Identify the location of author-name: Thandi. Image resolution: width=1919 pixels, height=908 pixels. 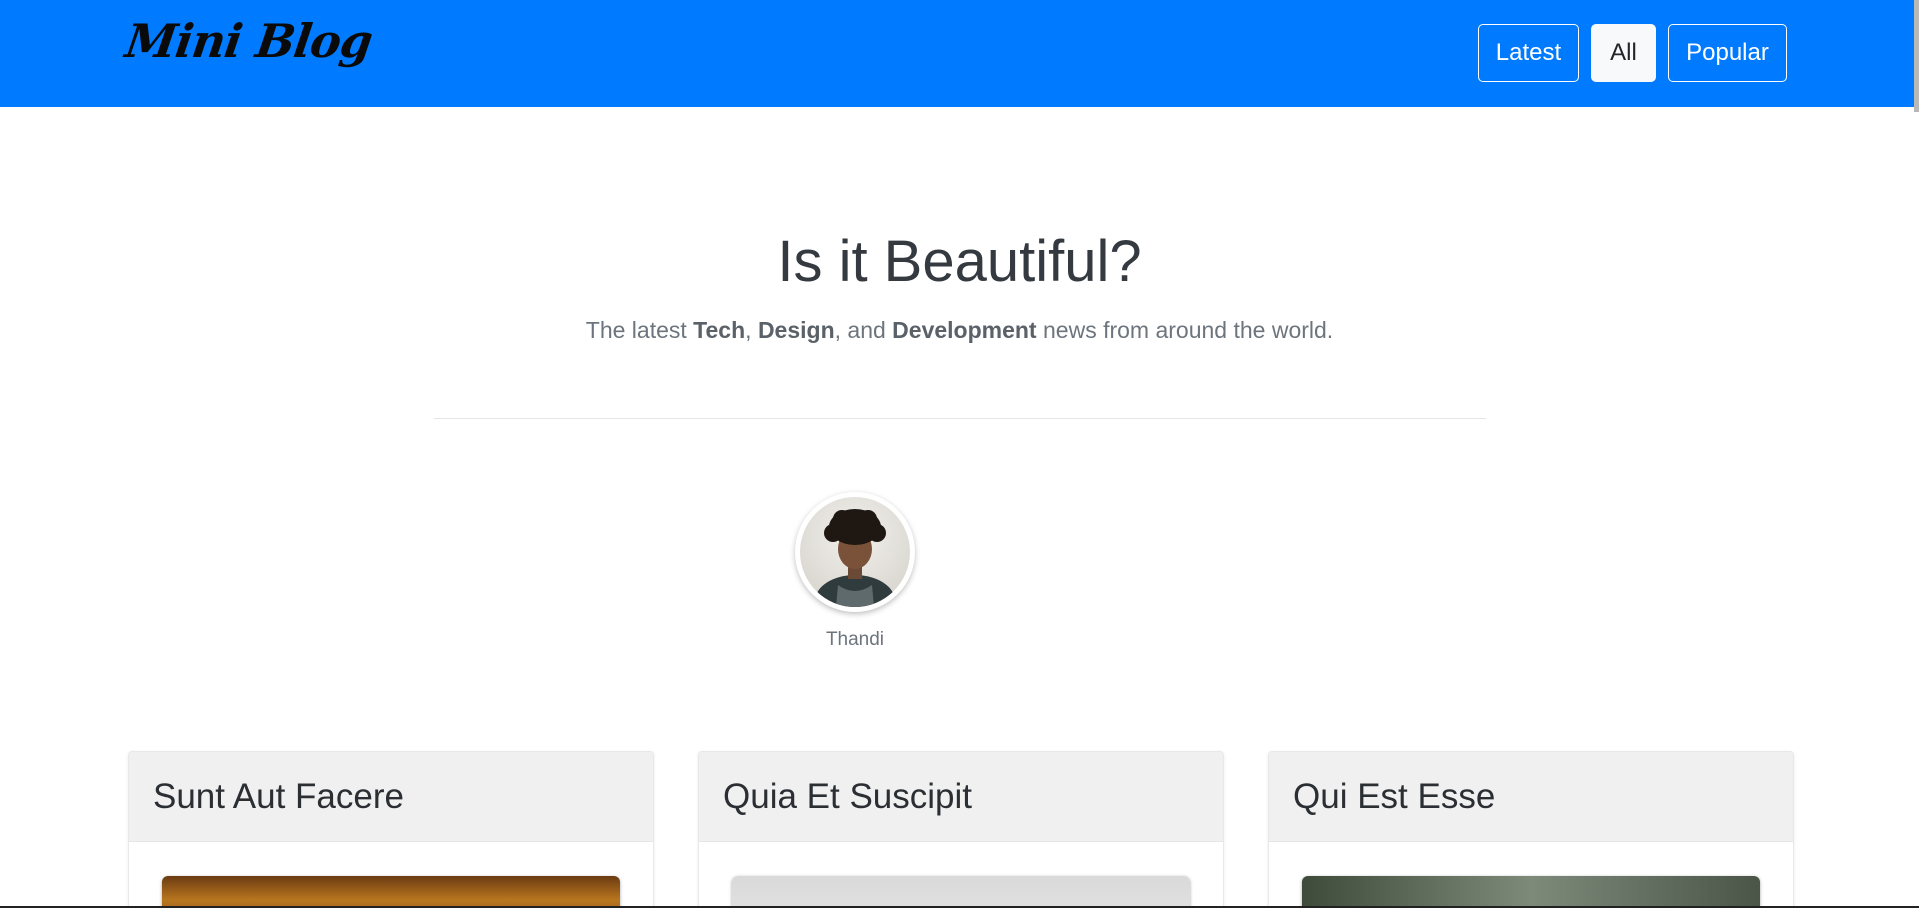
(855, 640).